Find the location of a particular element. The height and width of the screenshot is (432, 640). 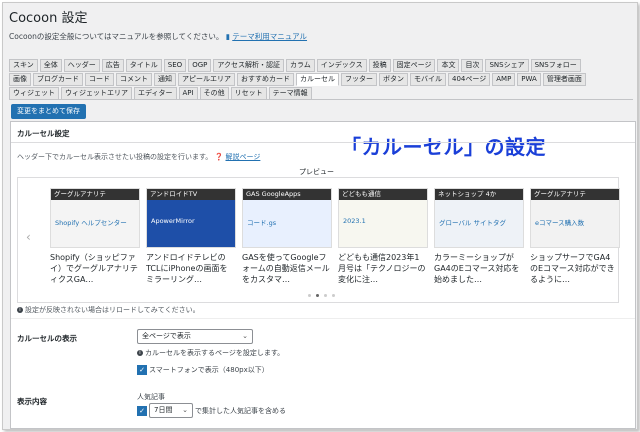

tab-tabs_row1-7: アクセス解析・認証 is located at coordinates (248, 65).